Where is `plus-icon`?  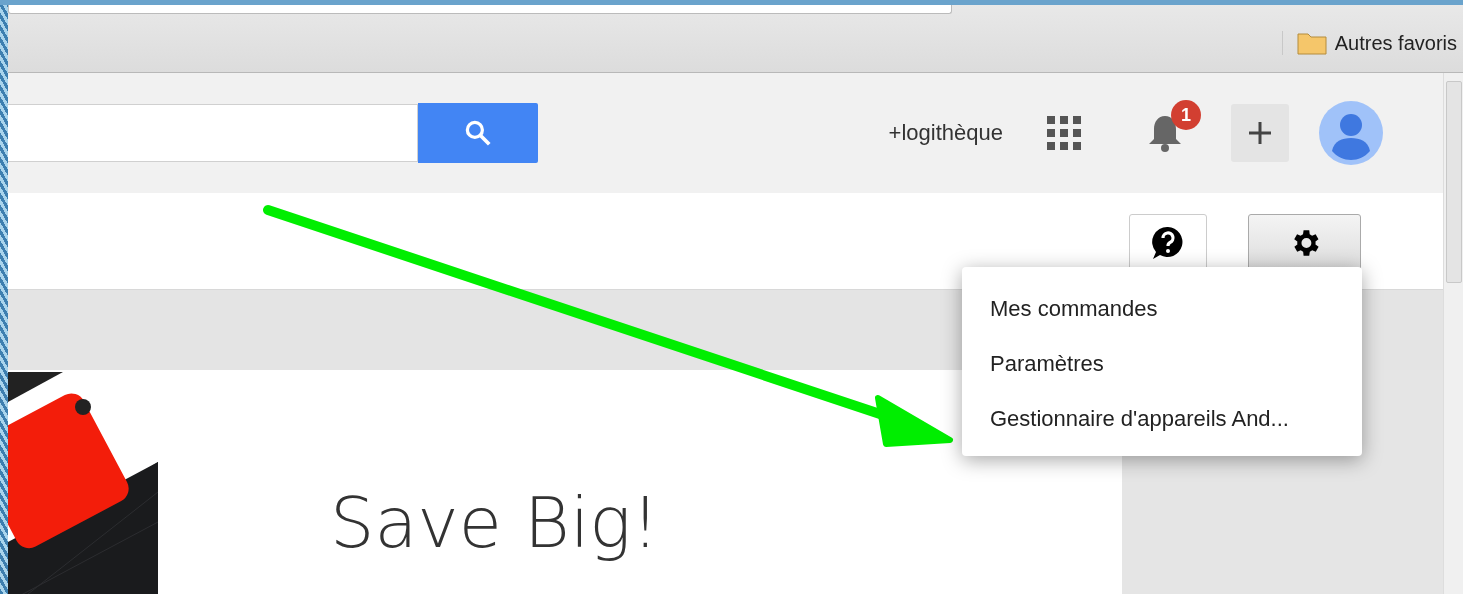
plus-icon is located at coordinates (1260, 133).